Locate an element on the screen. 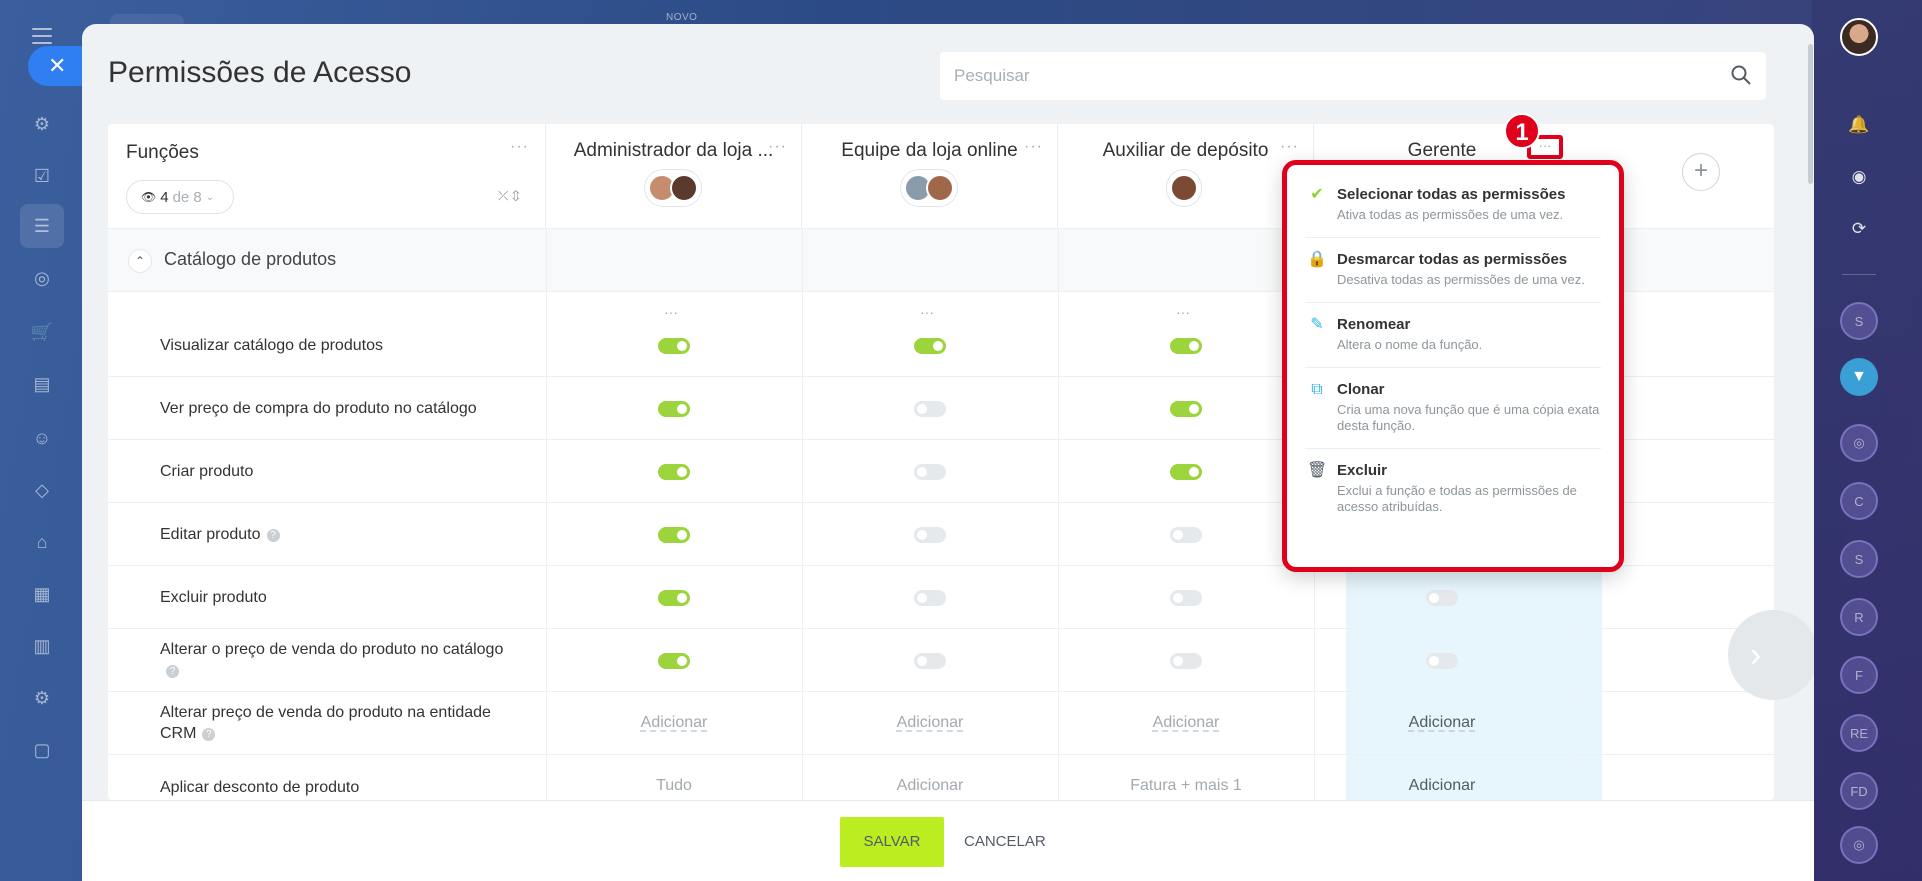 This screenshot has width=1922, height=881. chevron-up-icon: ⌃ is located at coordinates (140, 261).